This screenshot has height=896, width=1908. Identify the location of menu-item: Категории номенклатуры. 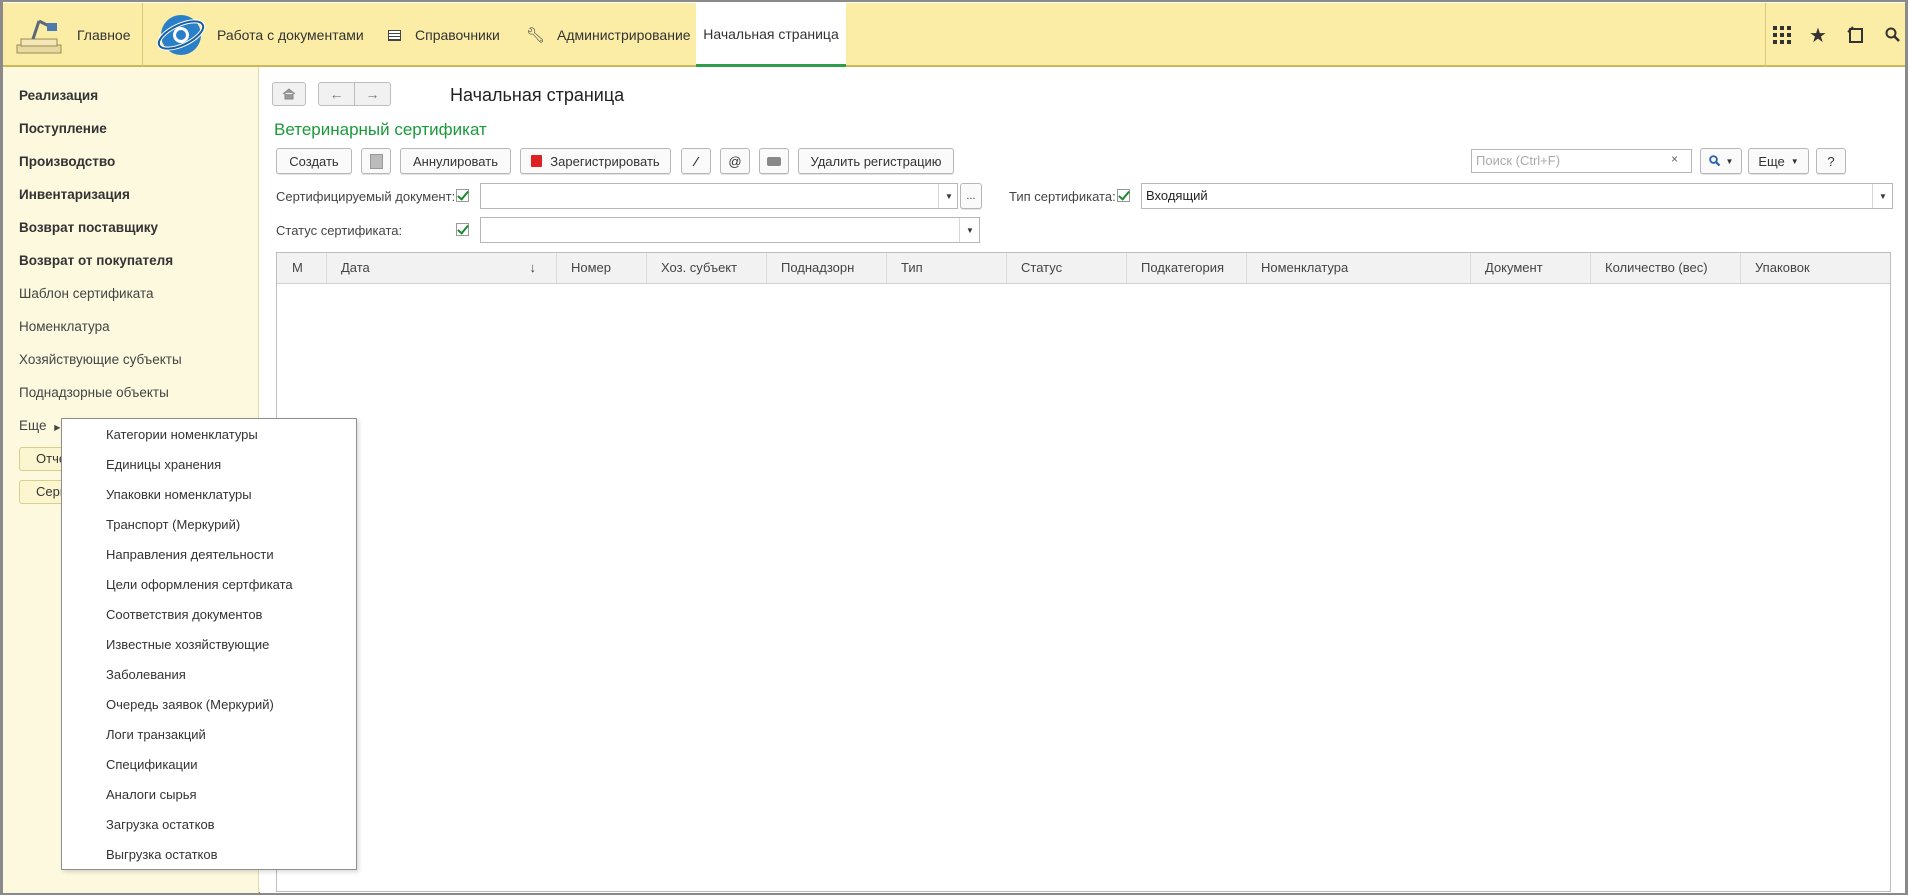
(182, 434).